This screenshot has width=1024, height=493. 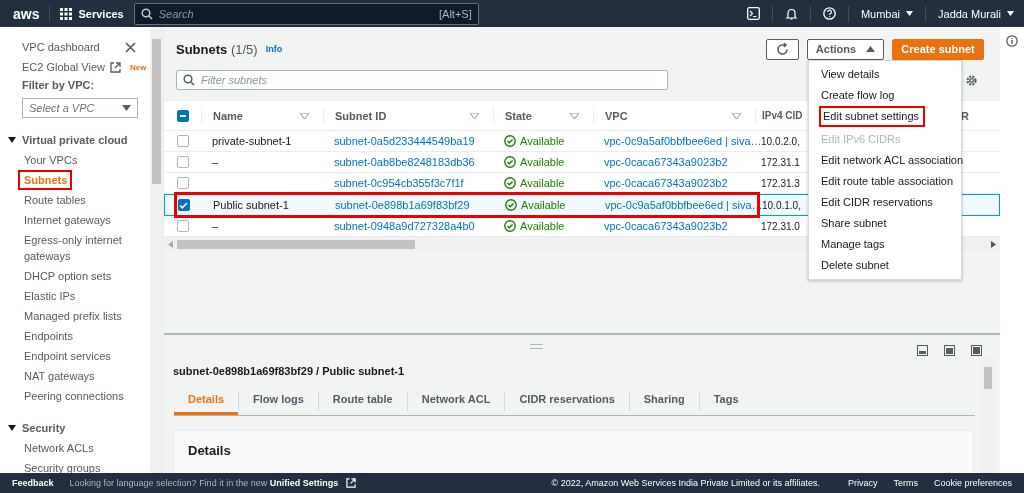 I want to click on column-header: IPv4 CID, so click(x=782, y=115).